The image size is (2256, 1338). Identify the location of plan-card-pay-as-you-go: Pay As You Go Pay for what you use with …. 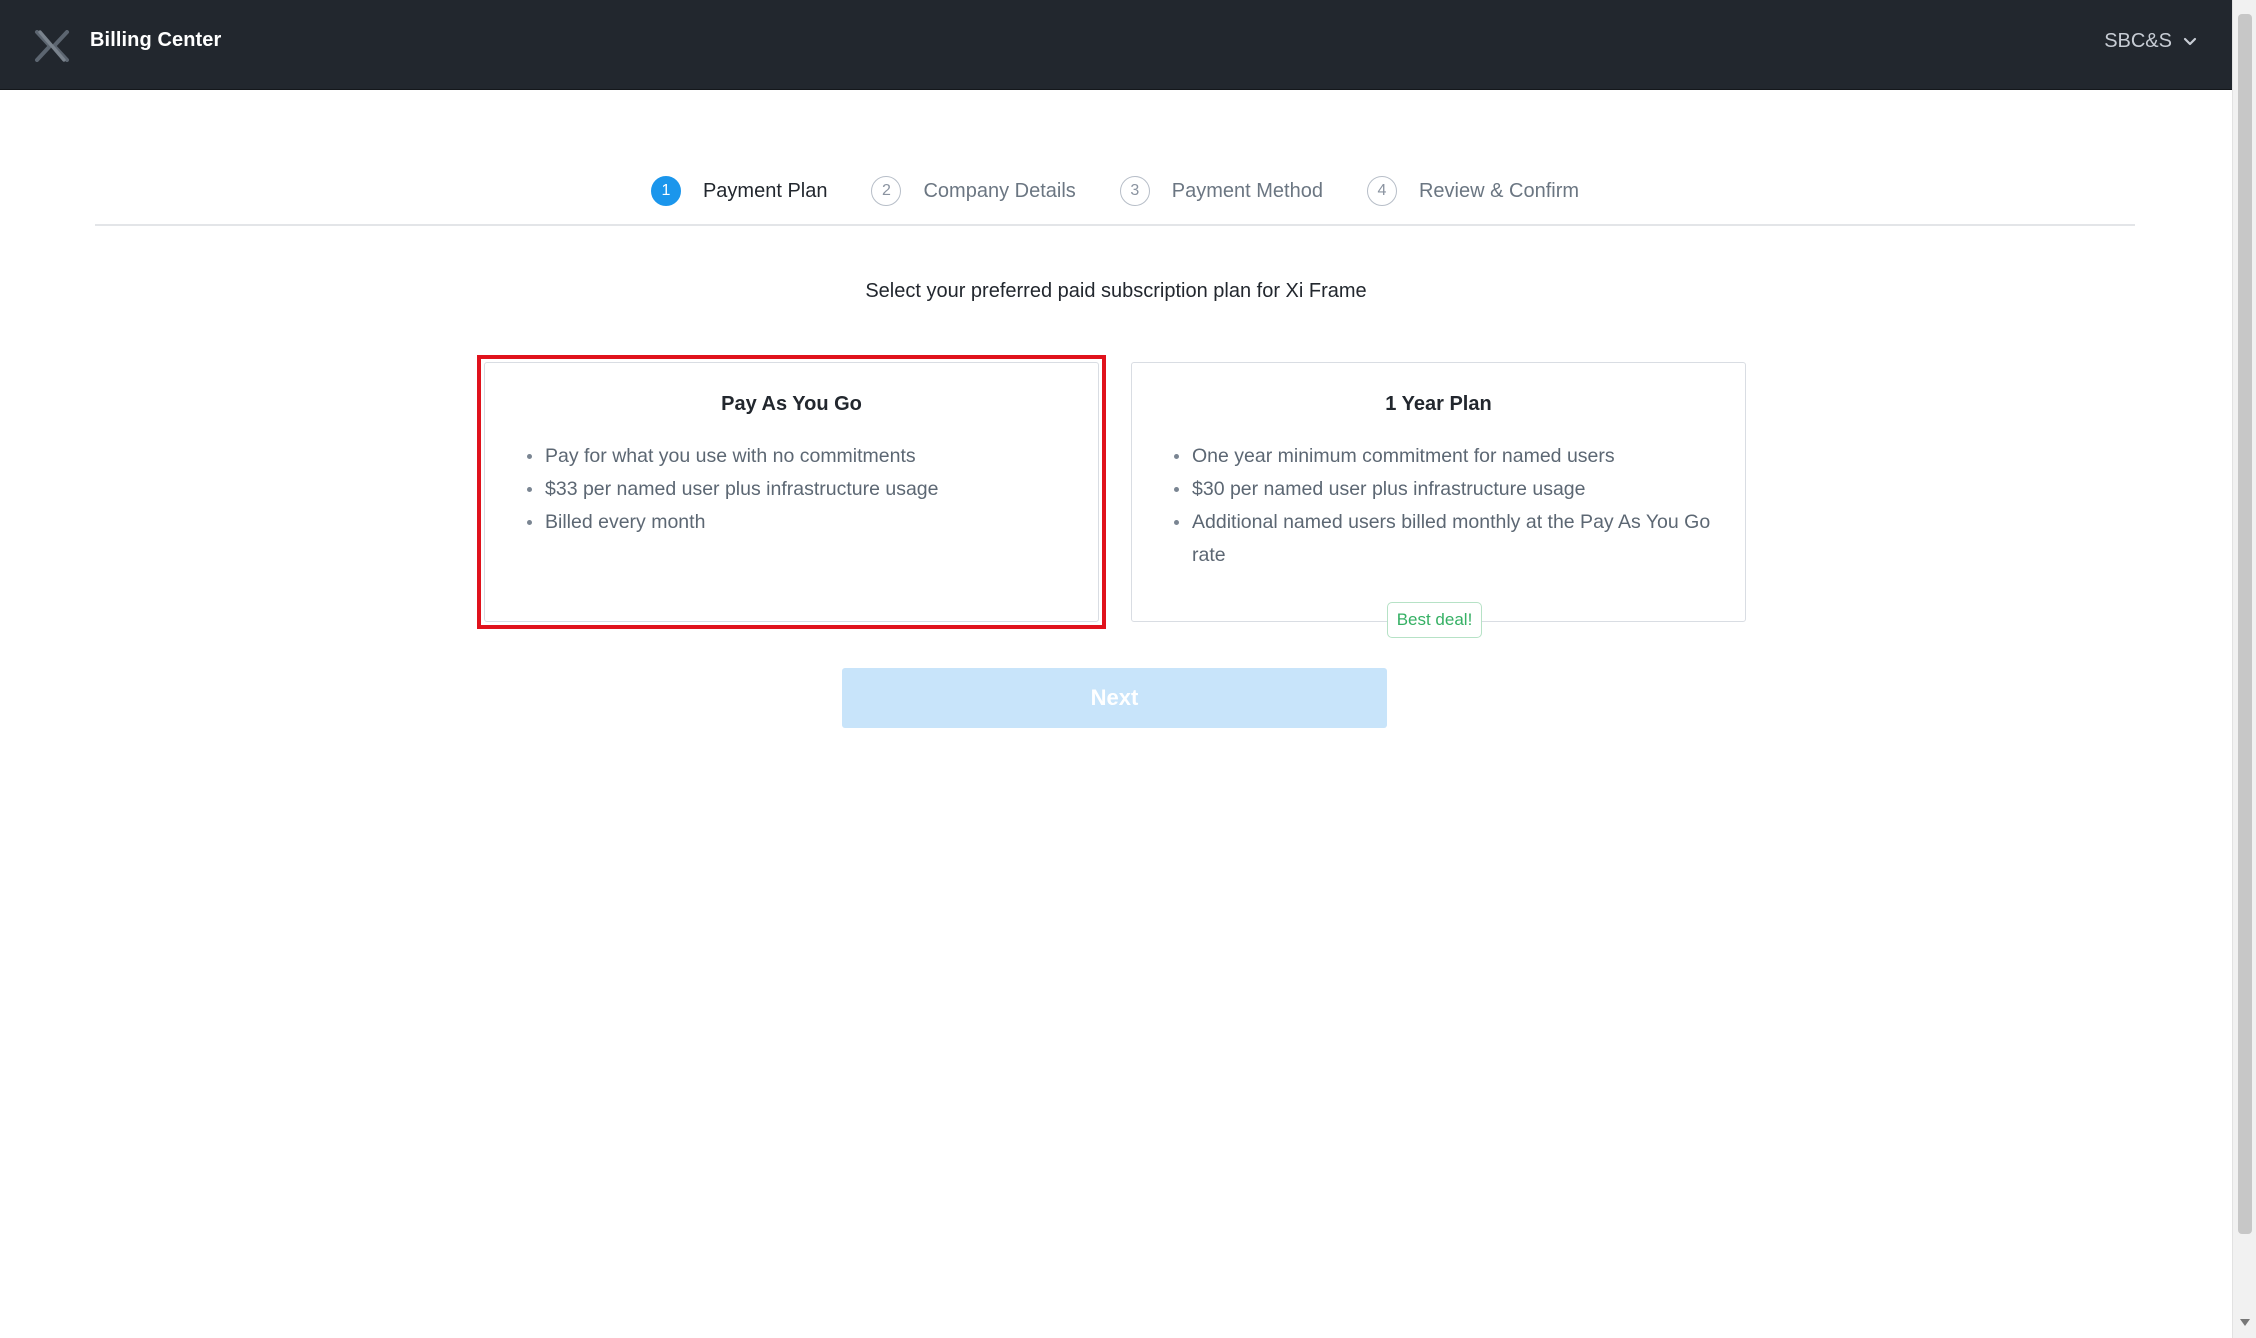
(791, 492).